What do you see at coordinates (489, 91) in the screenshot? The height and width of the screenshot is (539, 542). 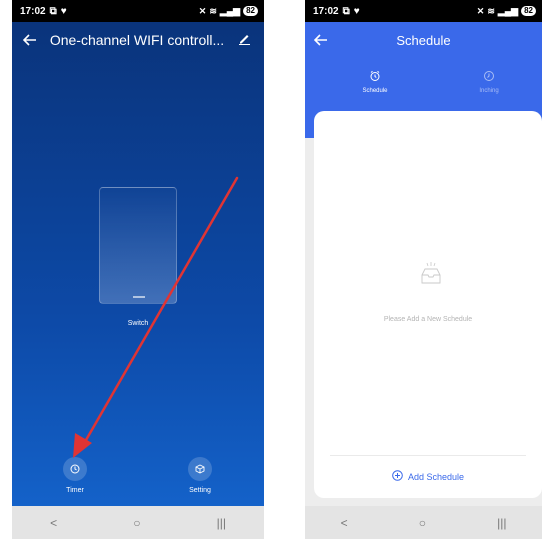 I see `tab-inching-label: Inching` at bounding box center [489, 91].